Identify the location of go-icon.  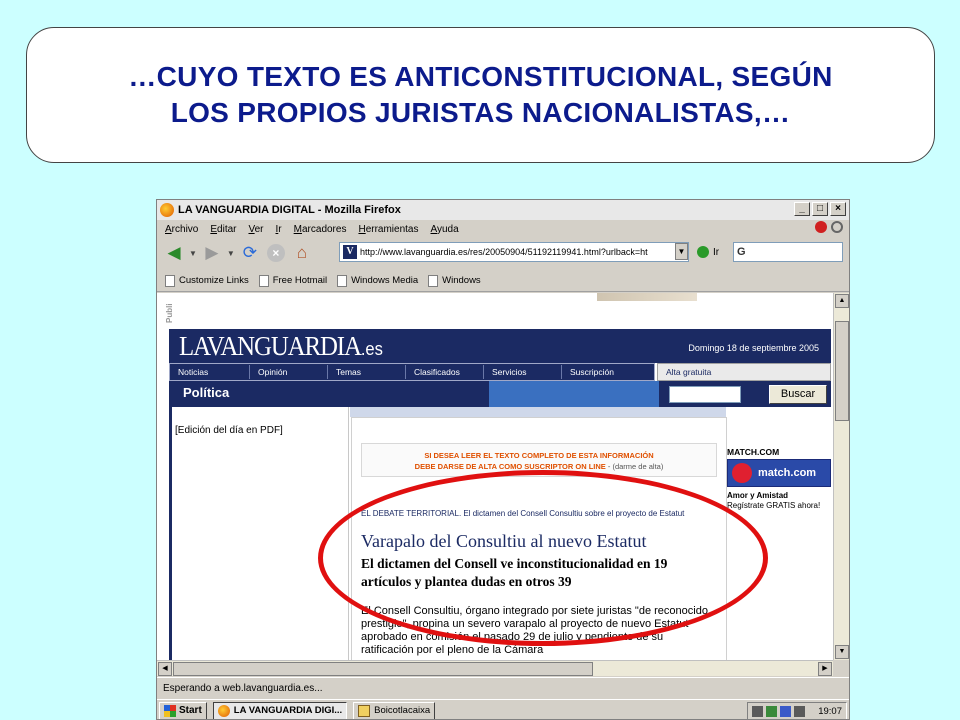
(703, 252).